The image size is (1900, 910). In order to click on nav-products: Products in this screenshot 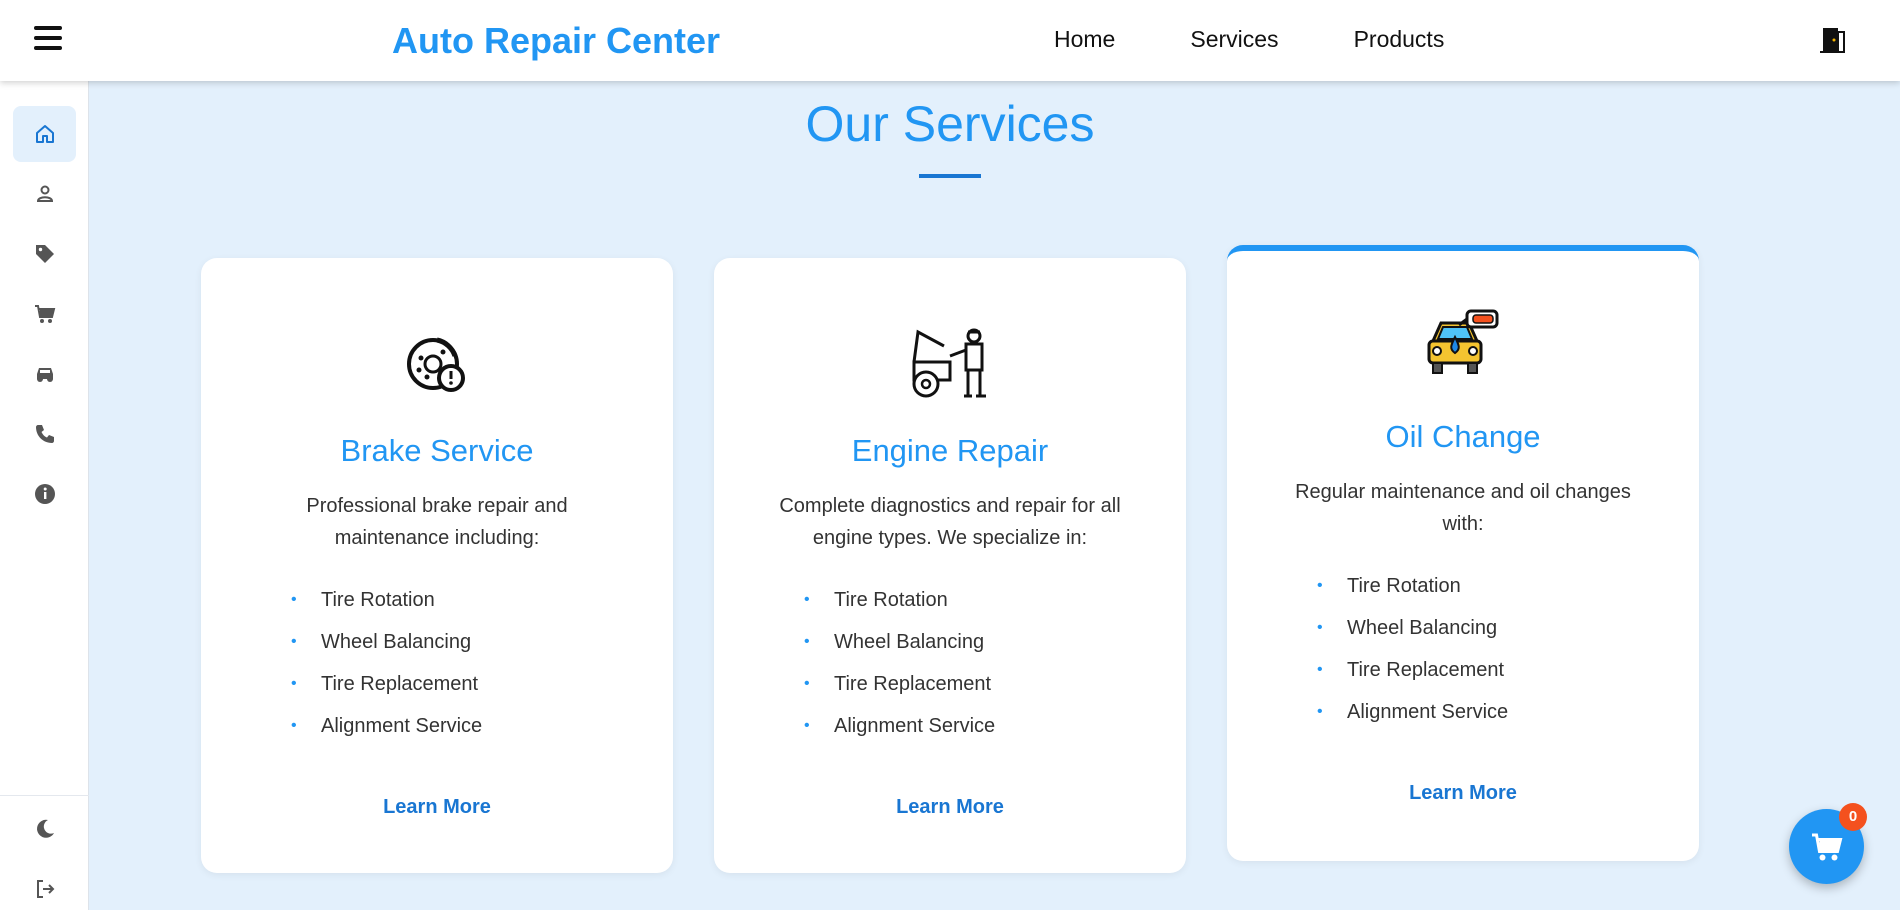, I will do `click(1399, 39)`.